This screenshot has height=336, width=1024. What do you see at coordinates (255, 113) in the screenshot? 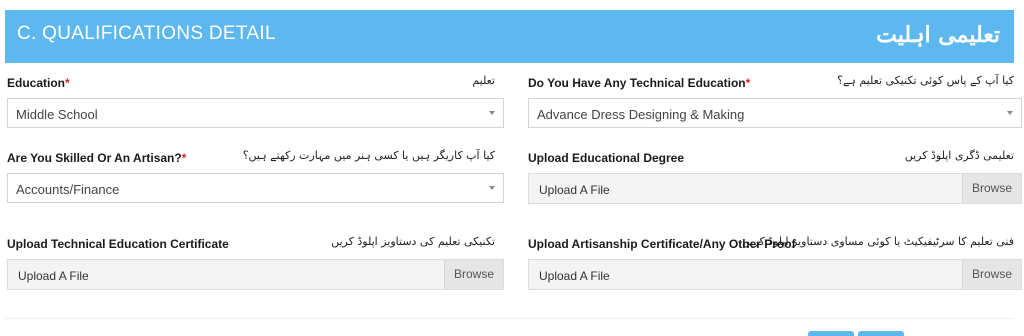
I see `education-select: Middle School` at bounding box center [255, 113].